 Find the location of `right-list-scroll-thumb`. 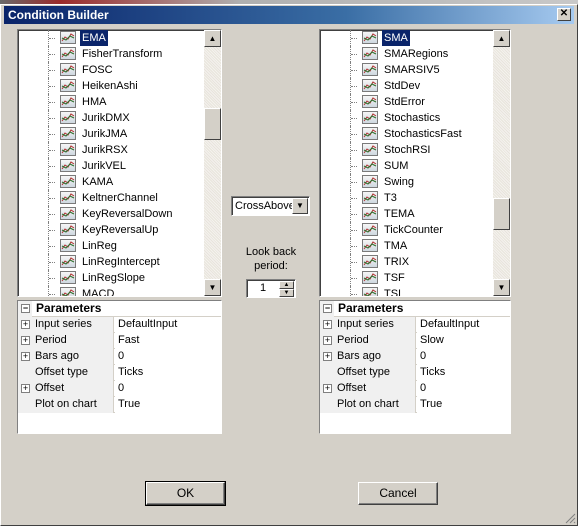

right-list-scroll-thumb is located at coordinates (501, 214).